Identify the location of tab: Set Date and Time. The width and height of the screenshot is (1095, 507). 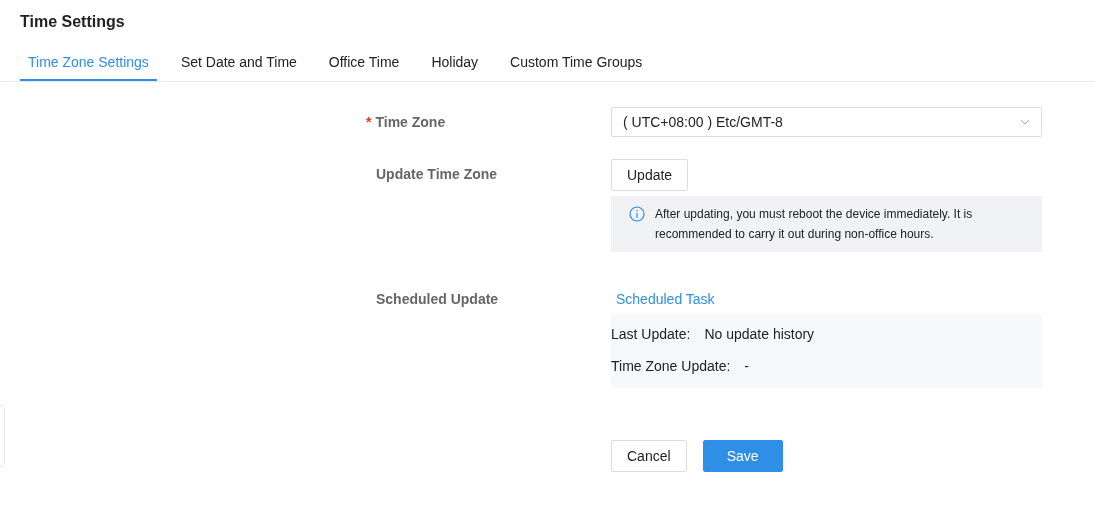
(238, 65).